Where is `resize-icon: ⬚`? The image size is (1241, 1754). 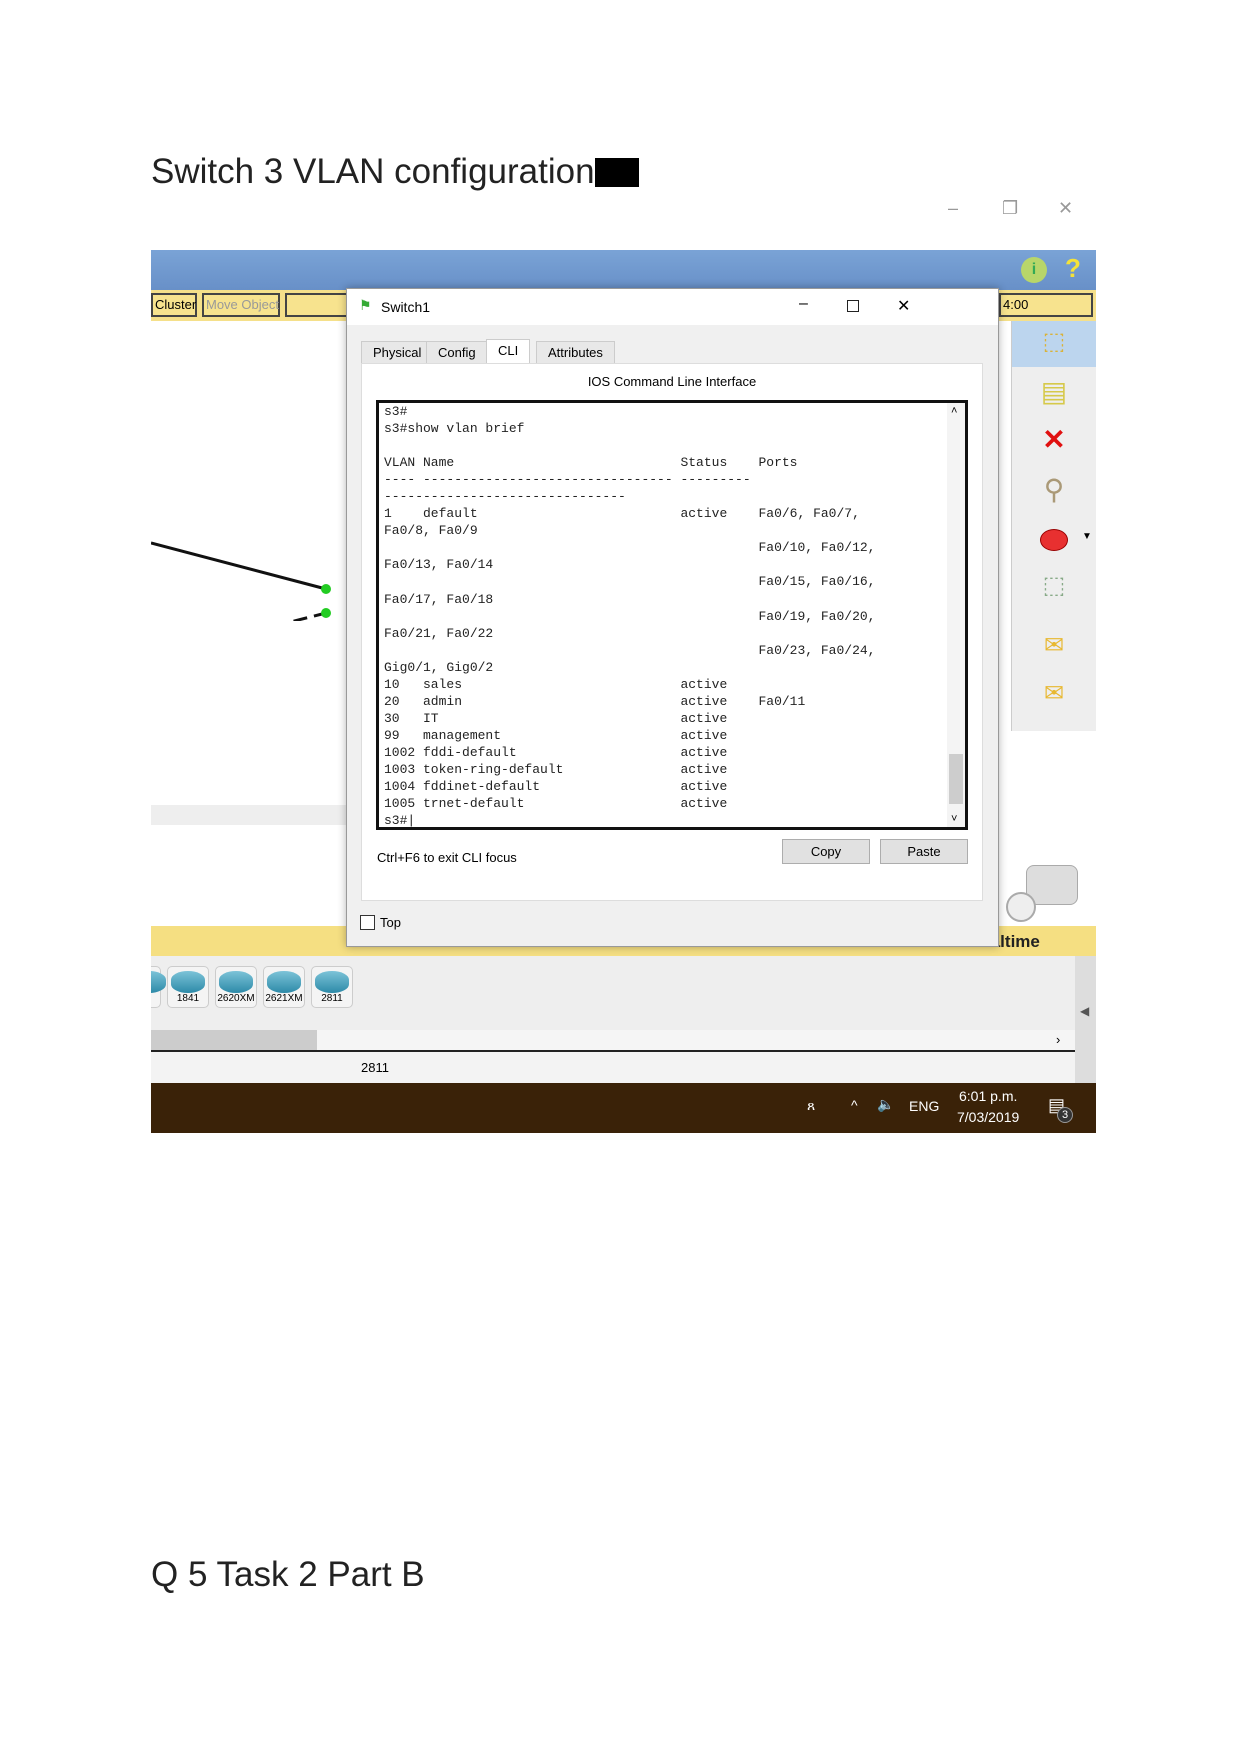 resize-icon: ⬚ is located at coordinates (1054, 585).